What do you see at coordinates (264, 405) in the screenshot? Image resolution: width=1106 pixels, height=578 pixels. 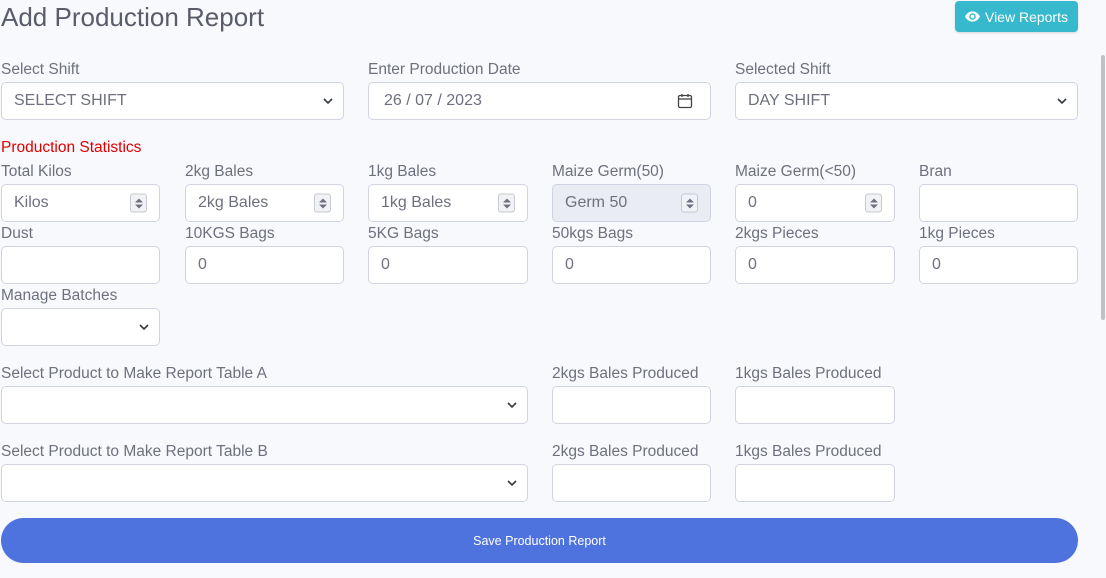 I see `table-a-product-dropdown` at bounding box center [264, 405].